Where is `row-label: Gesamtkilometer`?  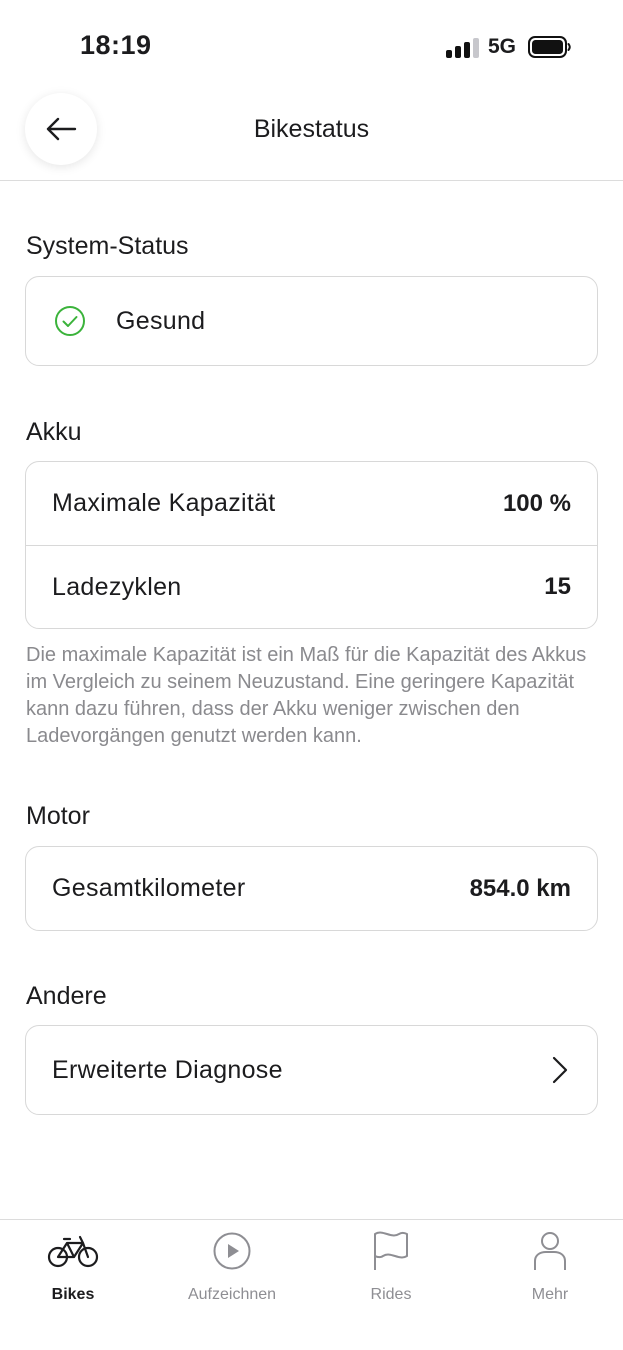 row-label: Gesamtkilometer is located at coordinates (149, 888).